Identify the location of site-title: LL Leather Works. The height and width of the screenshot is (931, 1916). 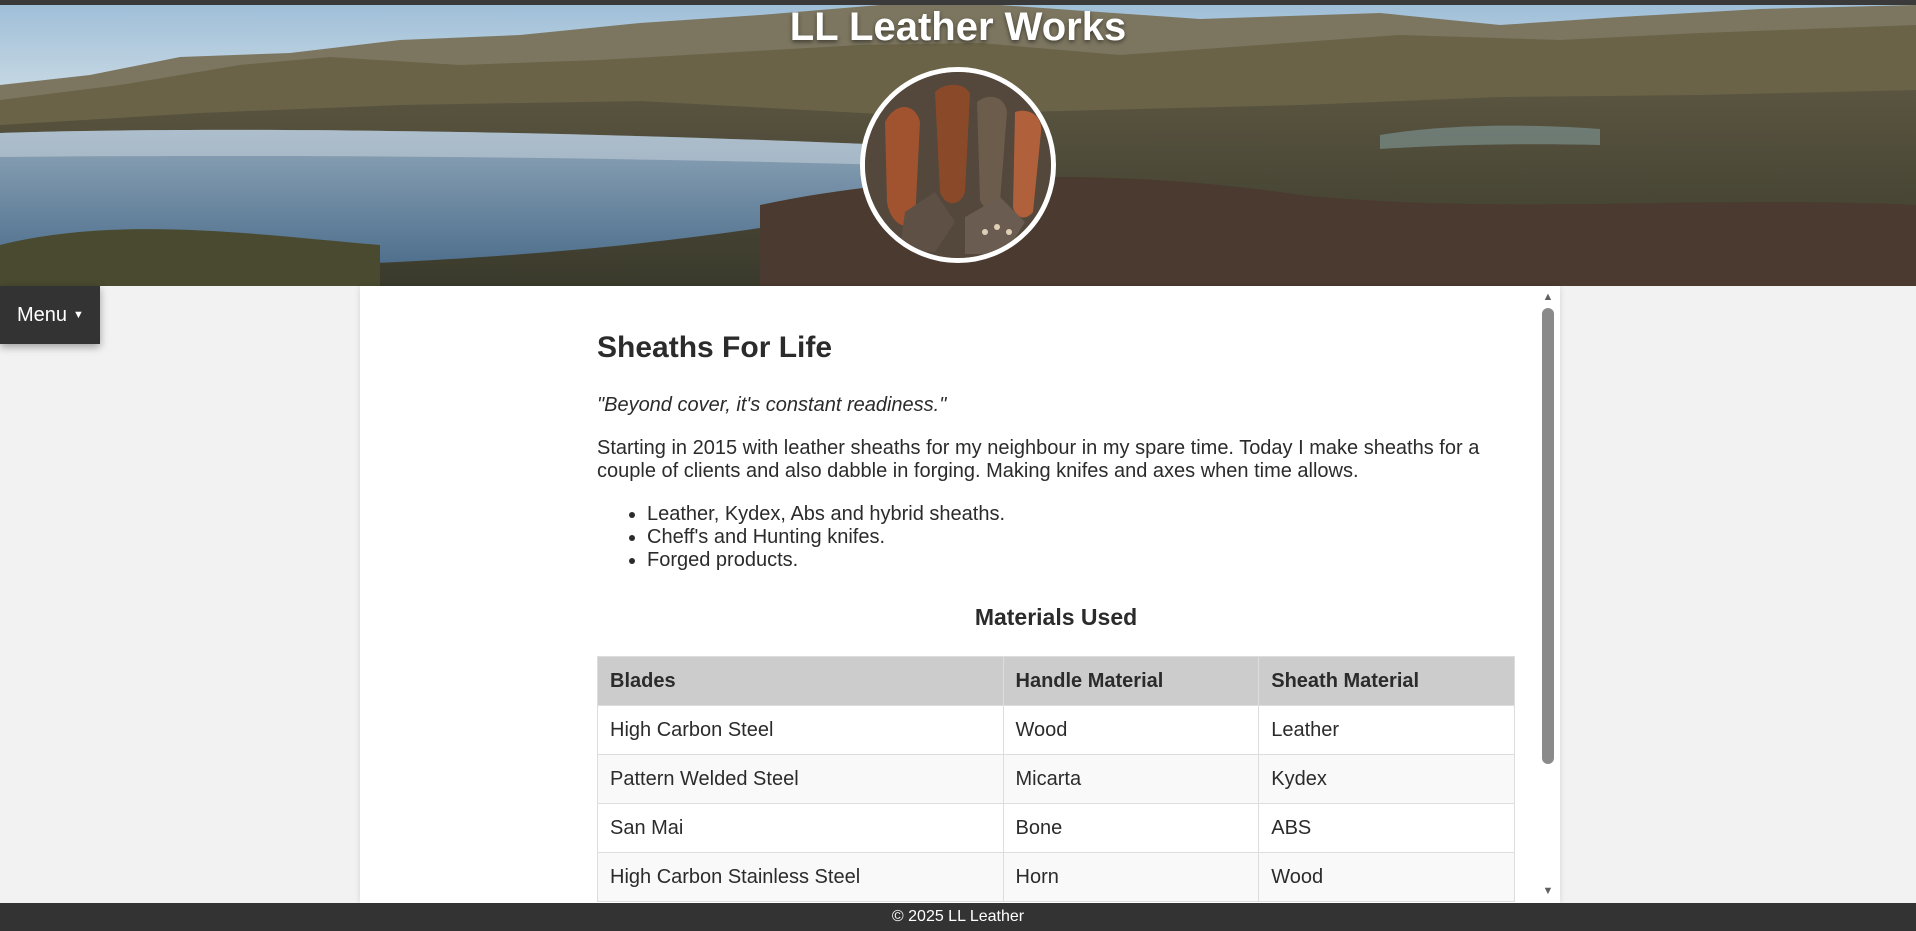
(958, 27).